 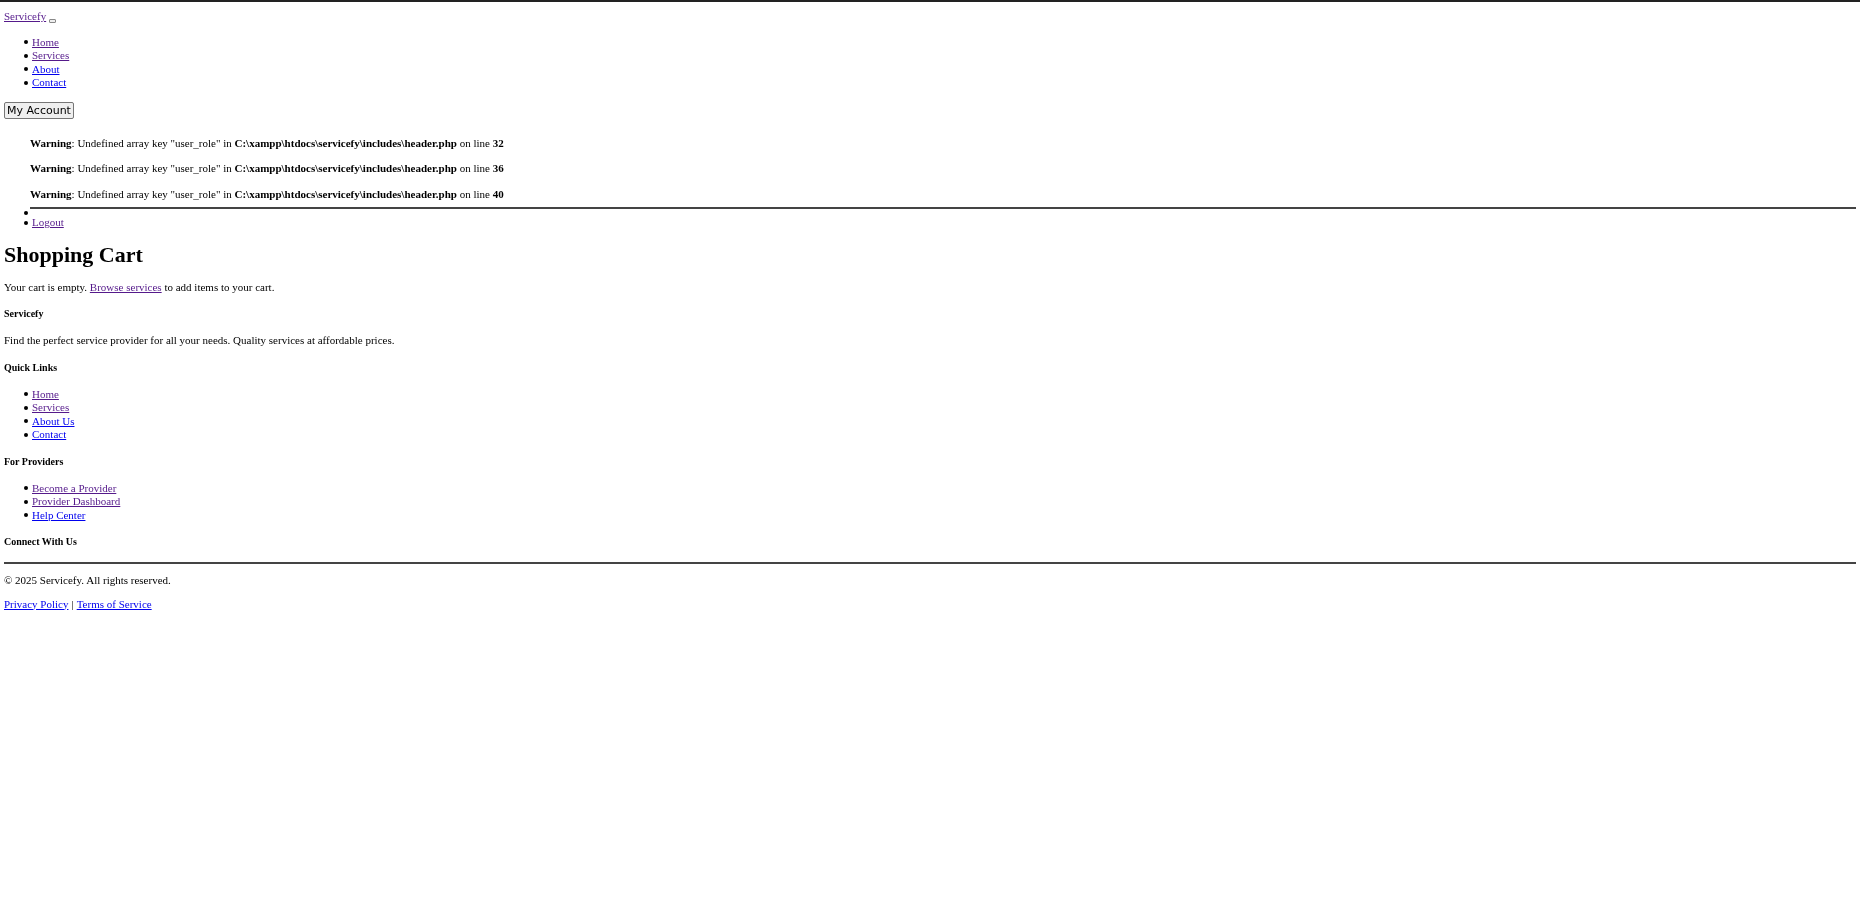 I want to click on footer-tagline: Find the perfect service provider for all your needs. Quality services at affordable prices., so click(x=200, y=341).